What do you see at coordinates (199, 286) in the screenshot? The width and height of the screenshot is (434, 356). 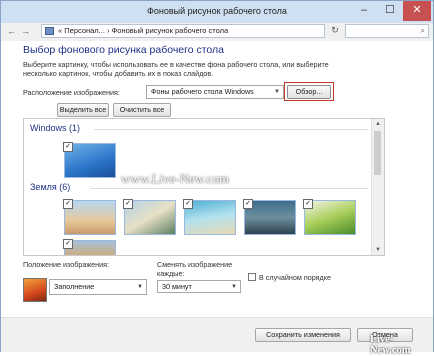 I see `interval-dropdown: 30 минут ▼` at bounding box center [199, 286].